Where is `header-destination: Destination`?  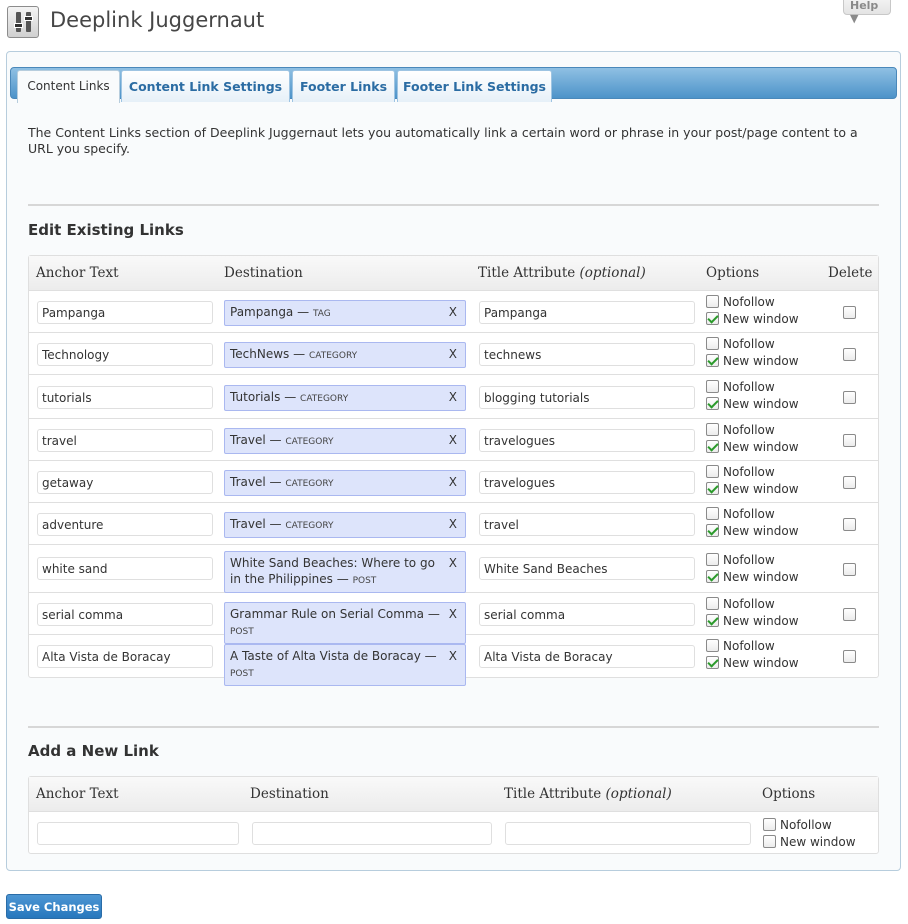 header-destination: Destination is located at coordinates (263, 273).